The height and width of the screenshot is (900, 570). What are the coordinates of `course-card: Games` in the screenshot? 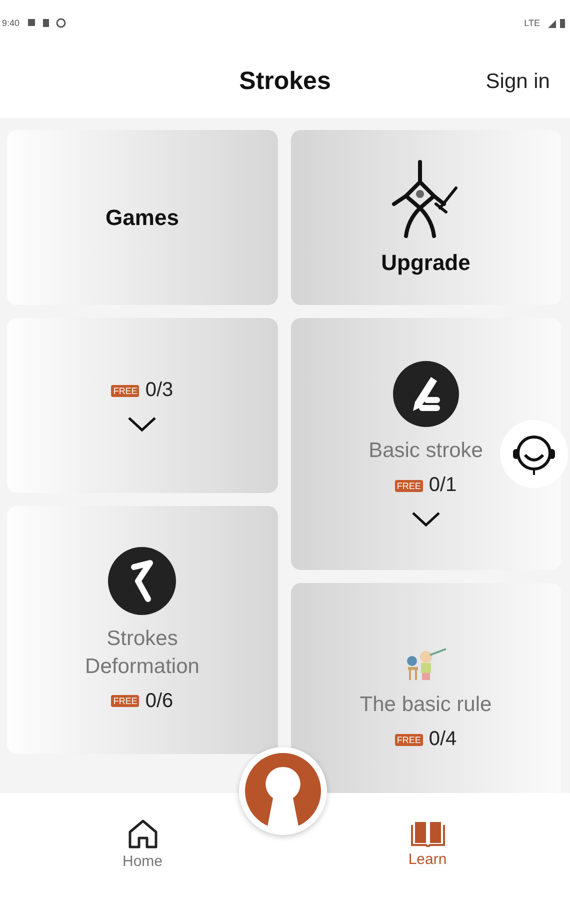 It's located at (142, 217).